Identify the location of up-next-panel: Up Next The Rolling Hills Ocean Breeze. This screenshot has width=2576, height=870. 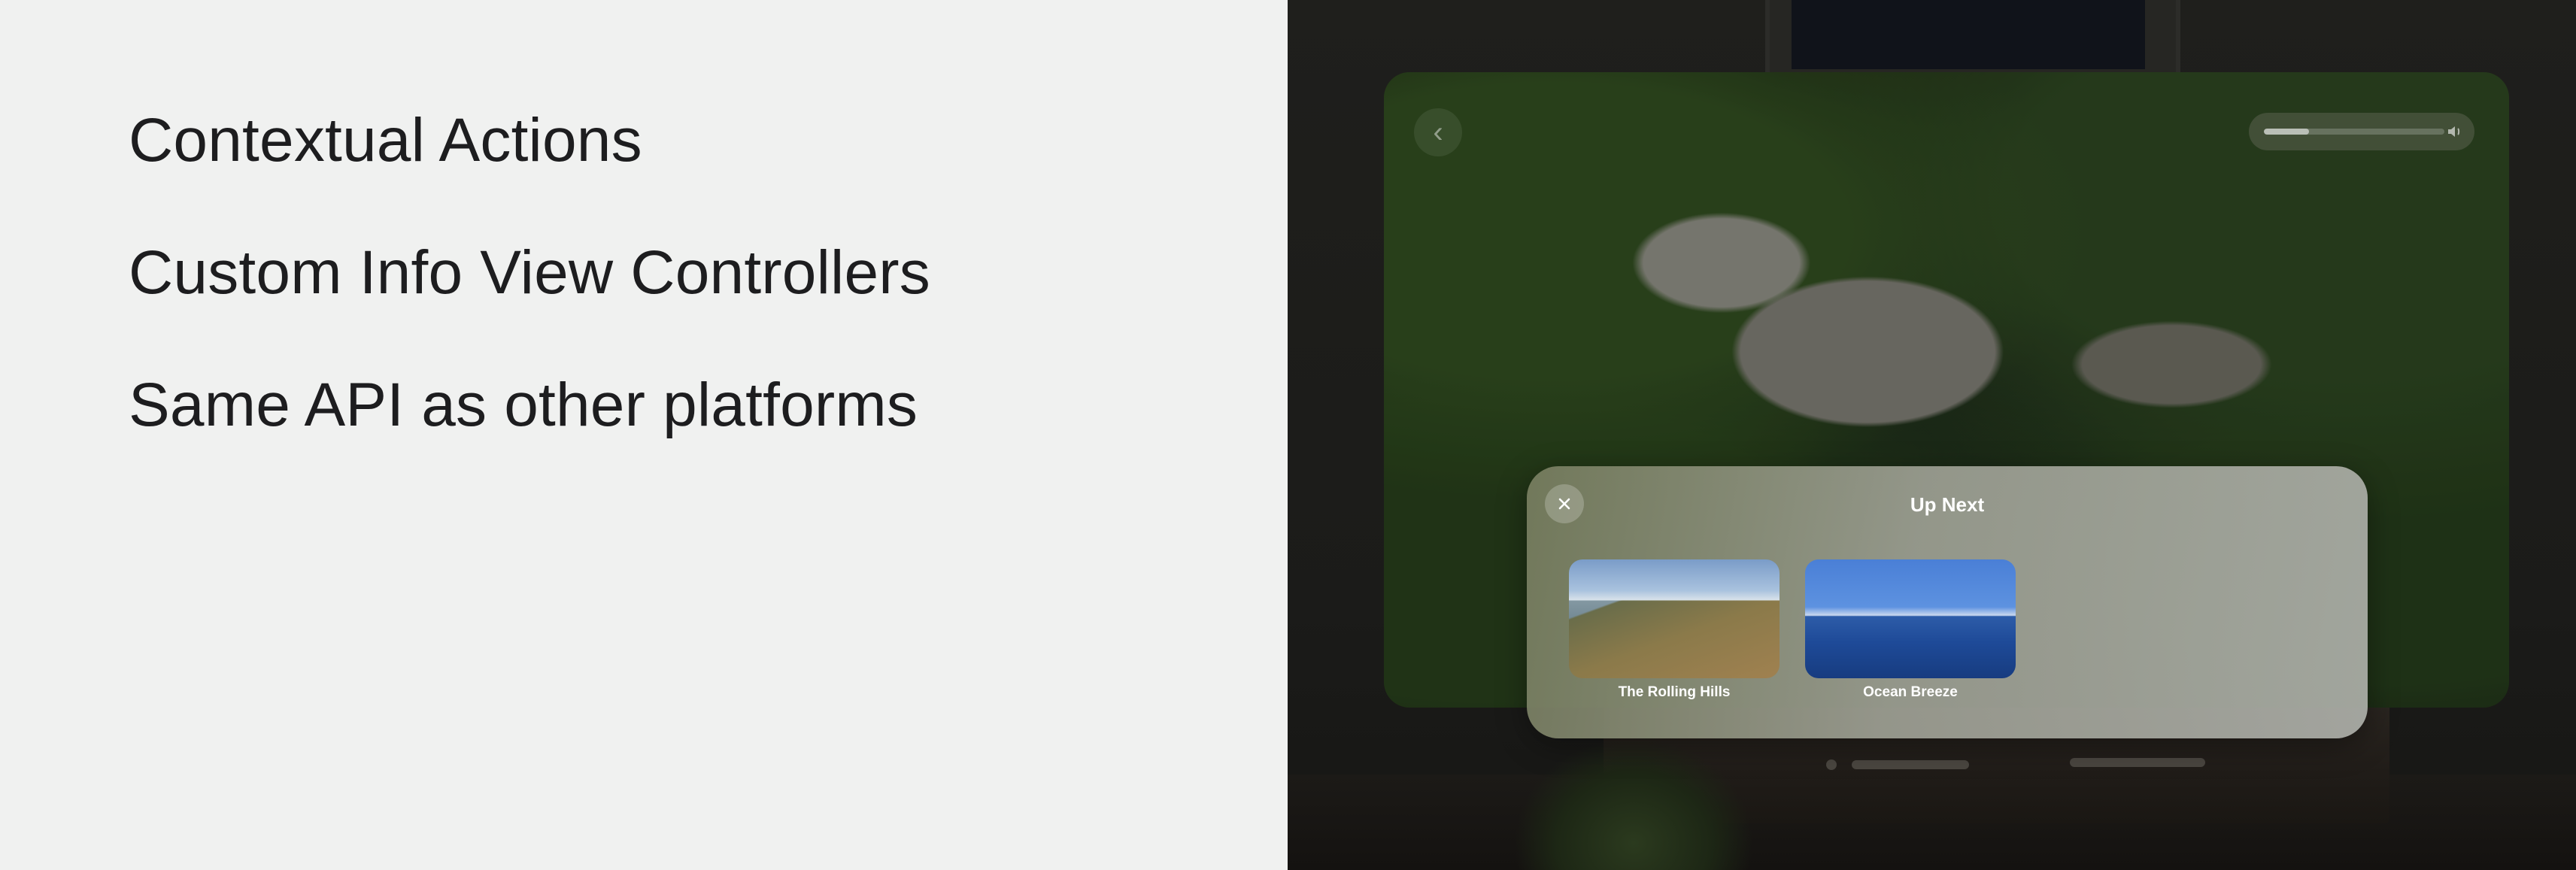
(1948, 602).